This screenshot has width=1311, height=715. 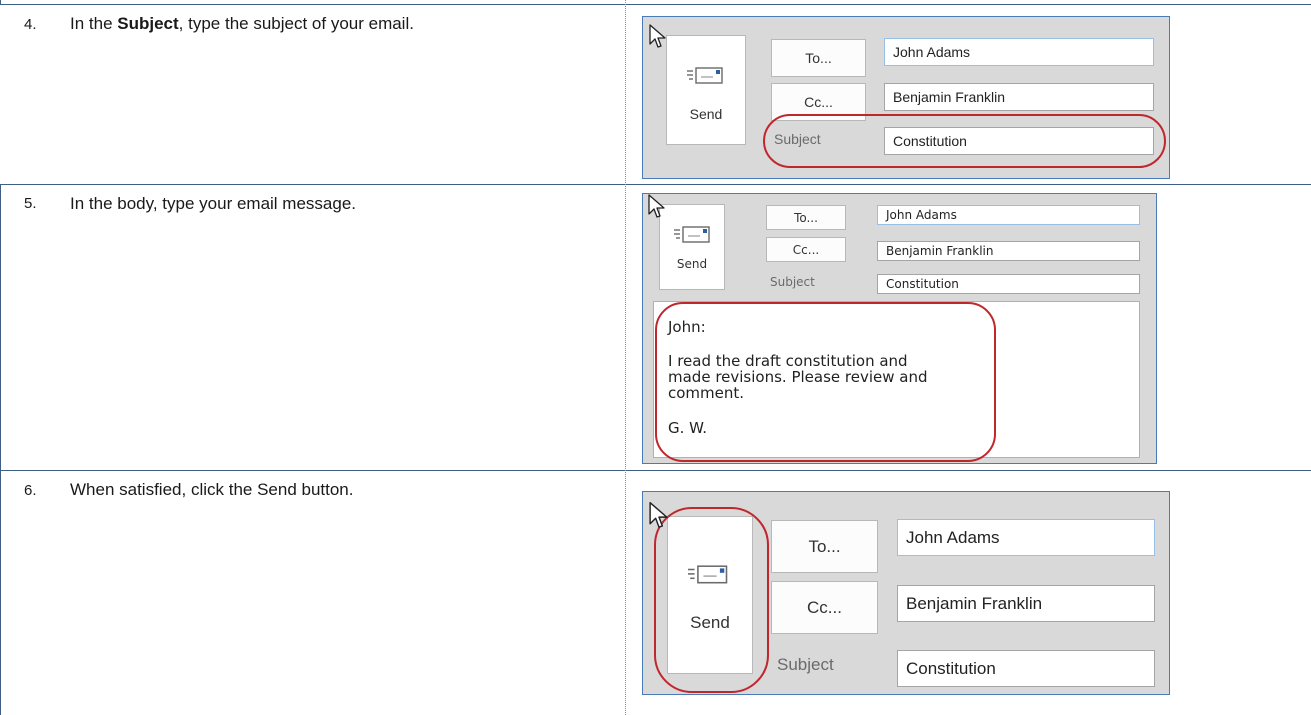 What do you see at coordinates (964, 141) in the screenshot?
I see `subject-highlight-ring` at bounding box center [964, 141].